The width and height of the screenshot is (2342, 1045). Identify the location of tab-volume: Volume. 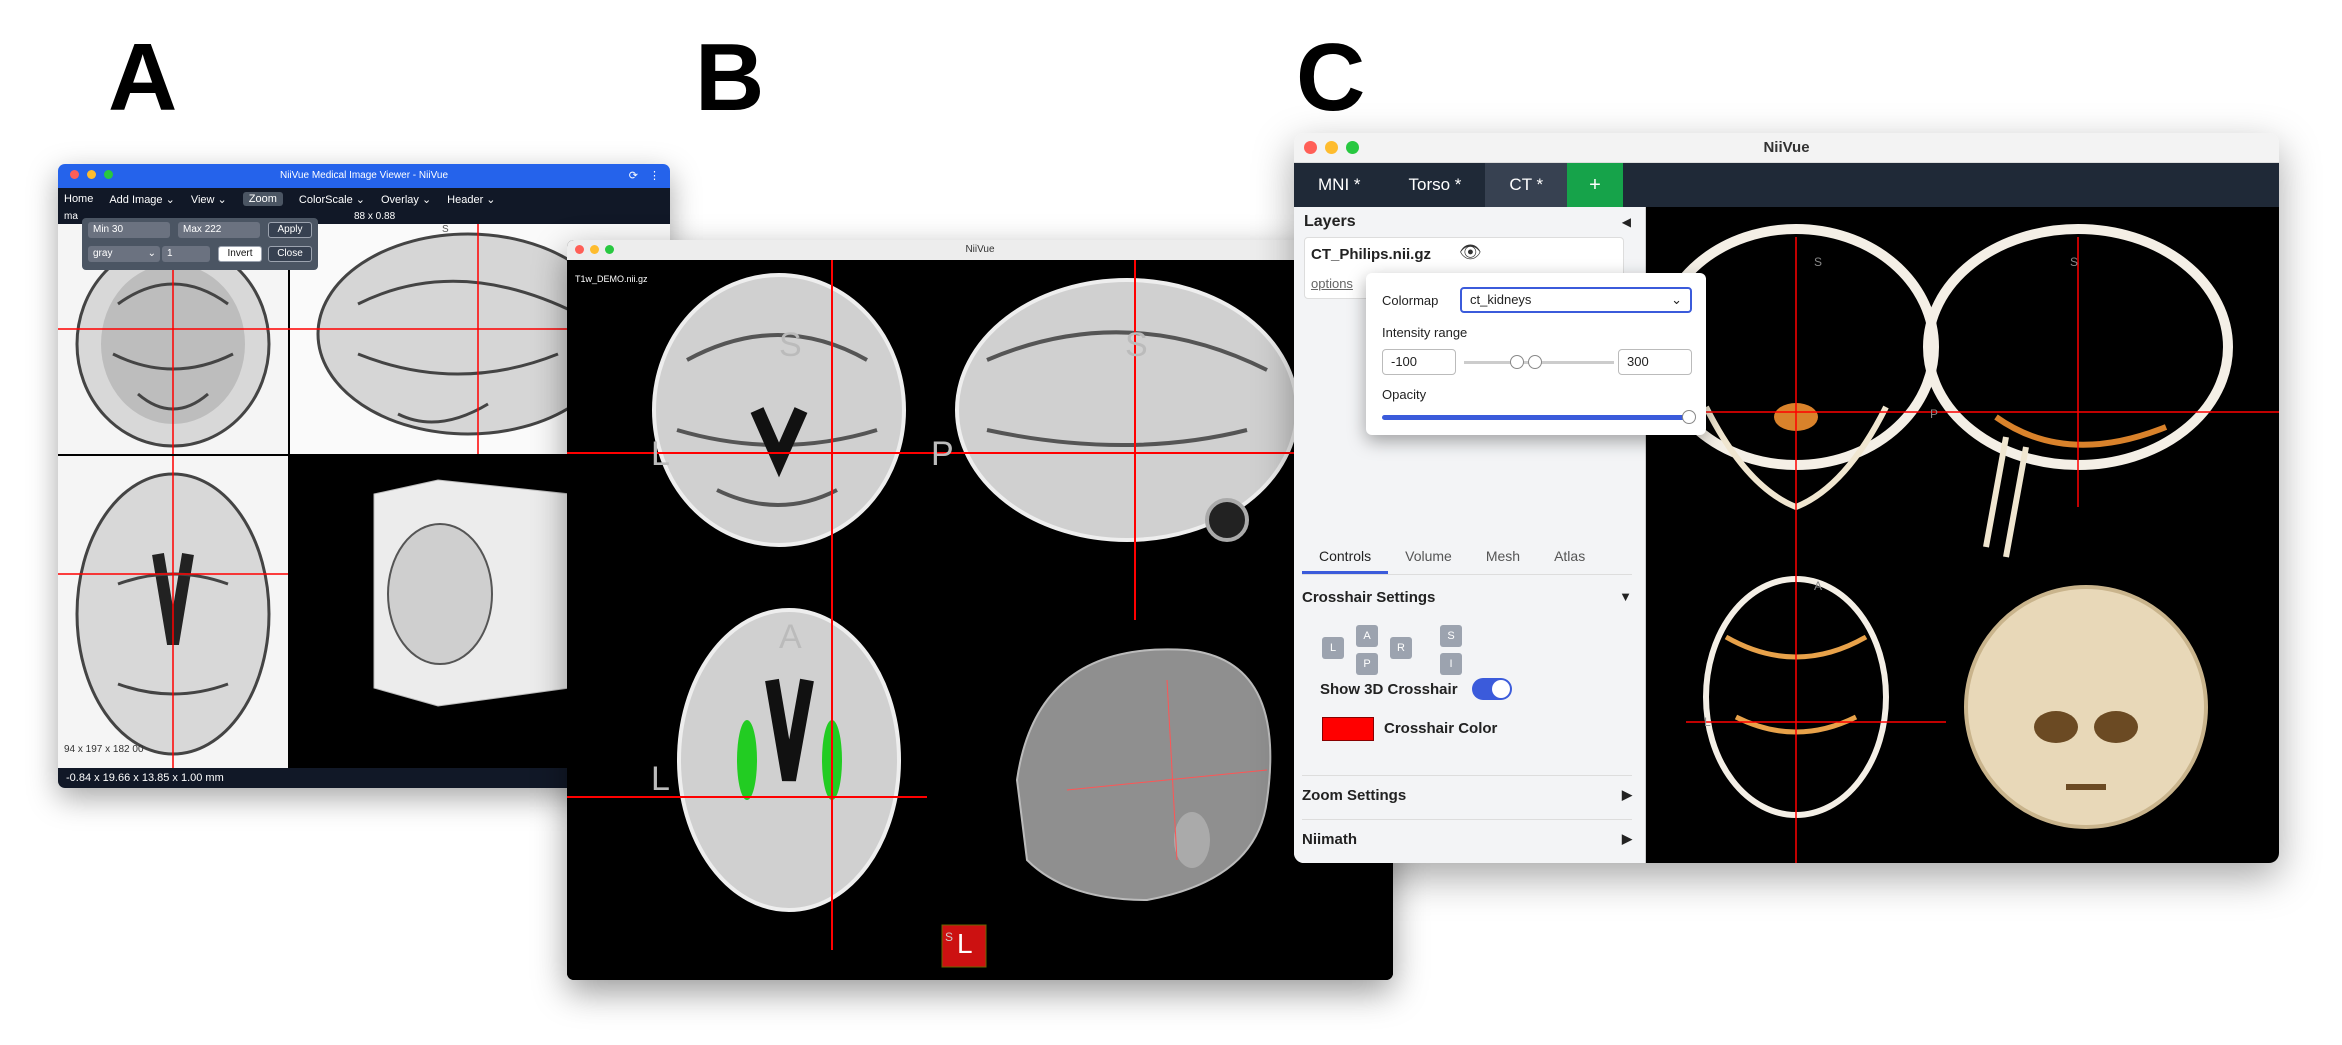
(1428, 556).